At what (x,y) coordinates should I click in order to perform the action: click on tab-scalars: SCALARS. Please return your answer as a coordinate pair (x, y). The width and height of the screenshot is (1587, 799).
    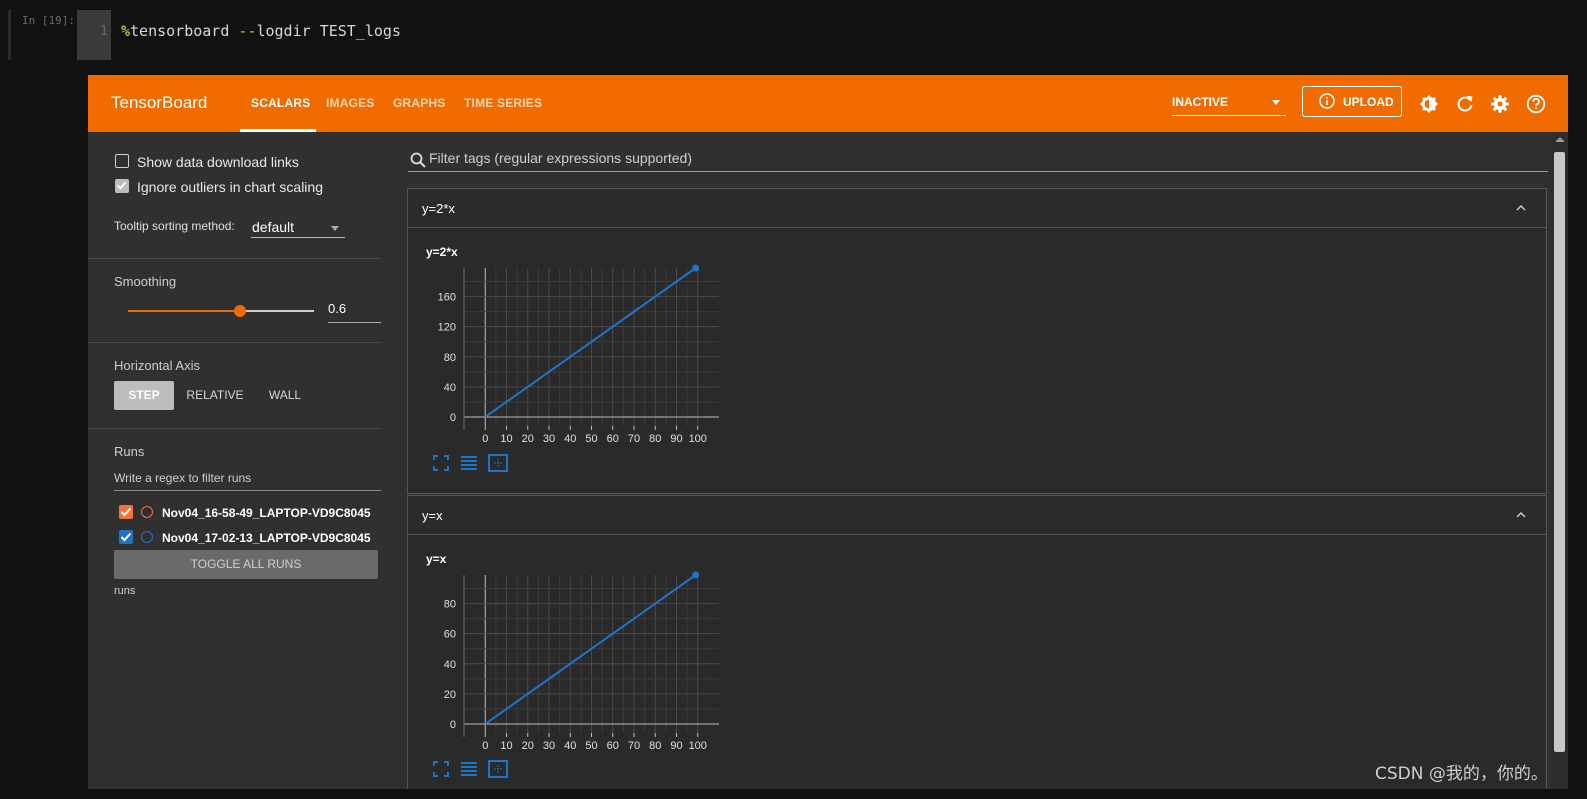
    Looking at the image, I should click on (280, 103).